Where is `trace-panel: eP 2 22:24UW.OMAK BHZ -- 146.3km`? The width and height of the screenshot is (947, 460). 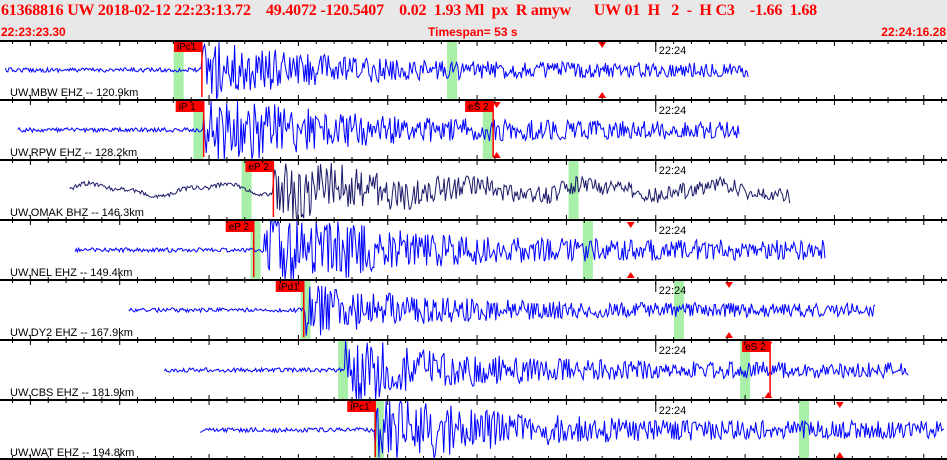 trace-panel: eP 2 22:24UW.OMAK BHZ -- 146.3km is located at coordinates (400, 190).